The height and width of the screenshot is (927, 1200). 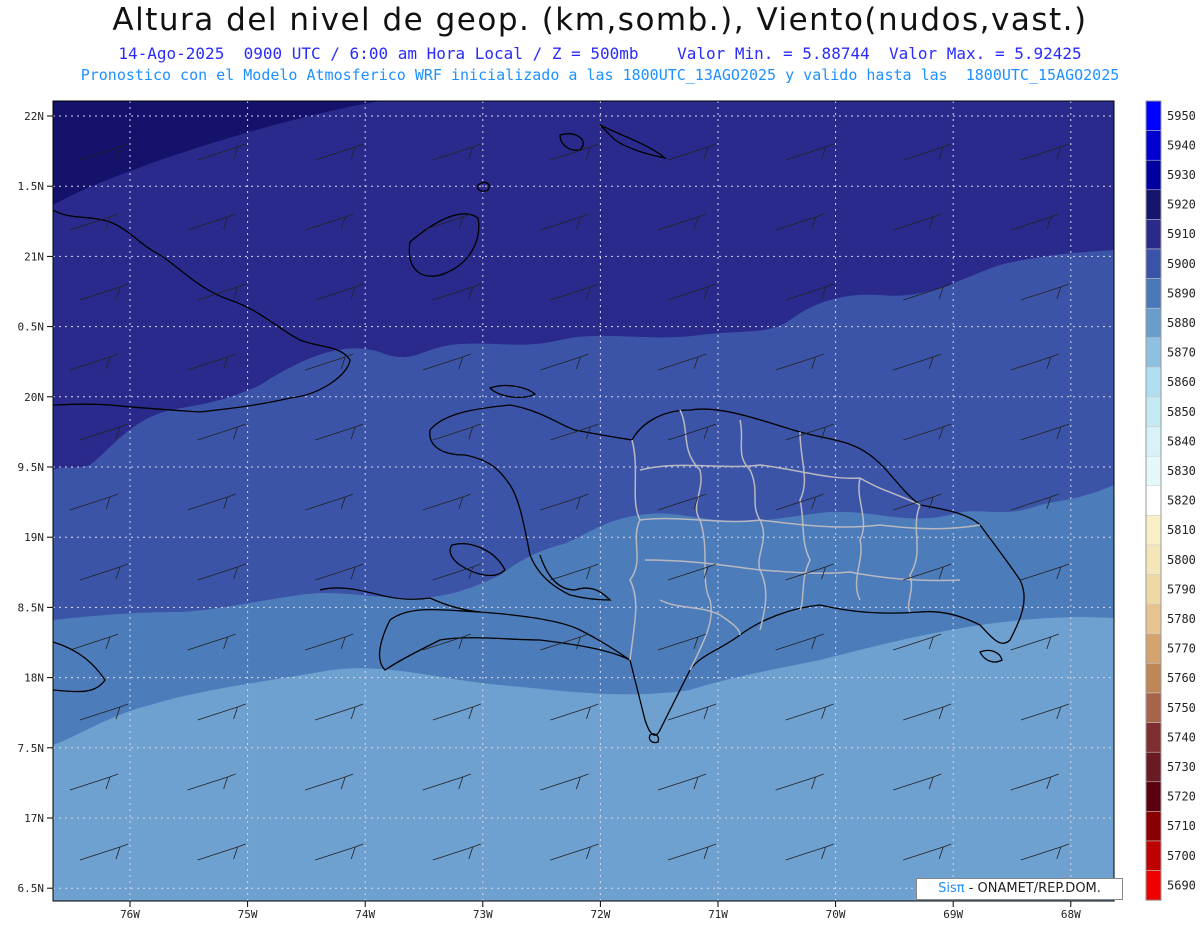 I want to click on colorbar-label: 5700, so click(x=1181, y=856).